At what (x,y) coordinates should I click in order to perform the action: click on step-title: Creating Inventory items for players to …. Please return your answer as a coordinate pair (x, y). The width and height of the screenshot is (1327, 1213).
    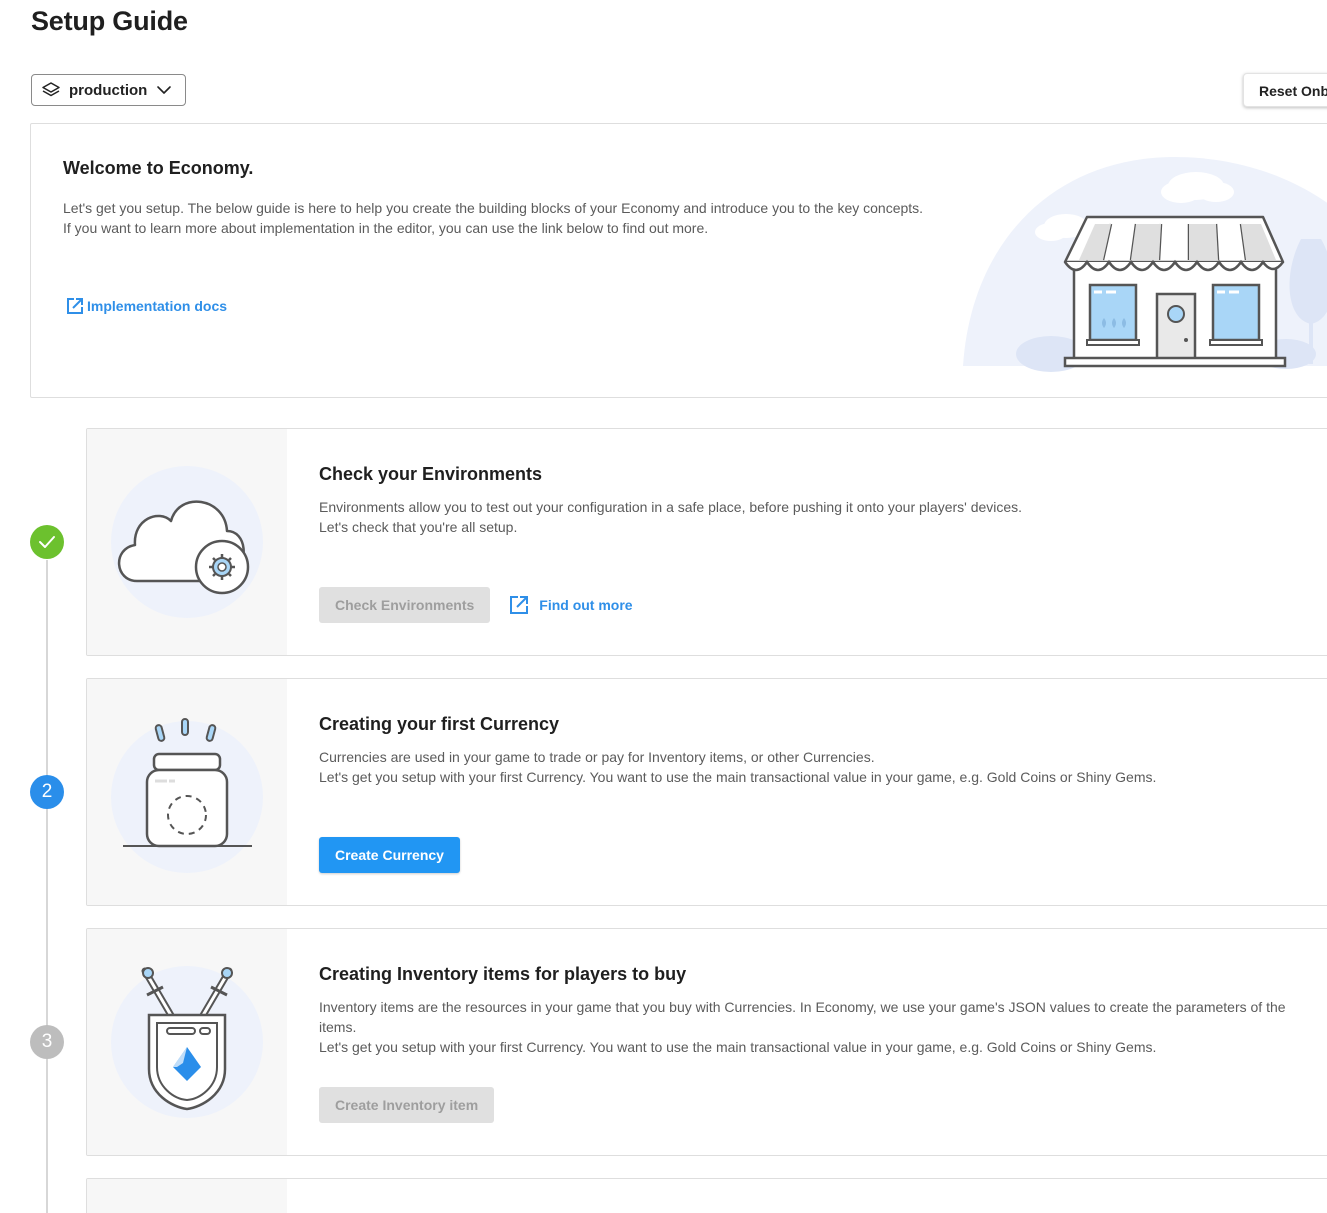
    Looking at the image, I should click on (503, 974).